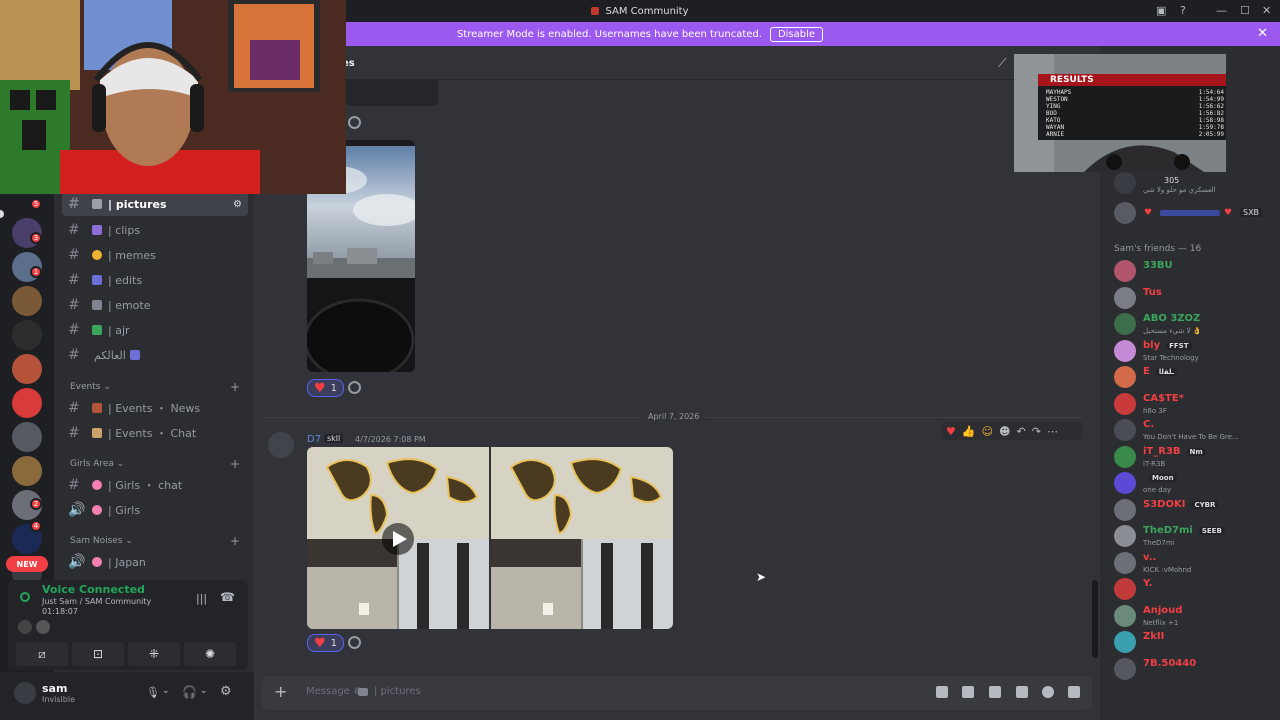 This screenshot has height=720, width=1280. I want to click on headphones-icon: 🎧, so click(189, 692).